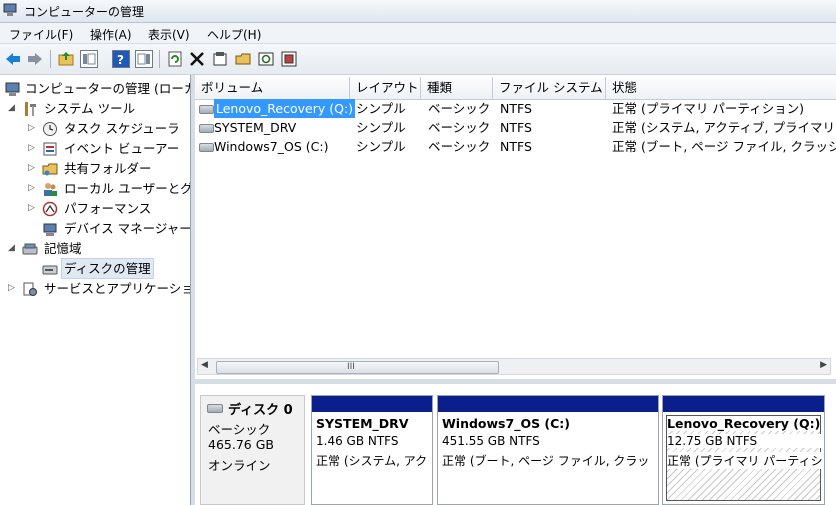 The width and height of the screenshot is (836, 505). Describe the element at coordinates (289, 59) in the screenshot. I see `settings-icon` at that location.